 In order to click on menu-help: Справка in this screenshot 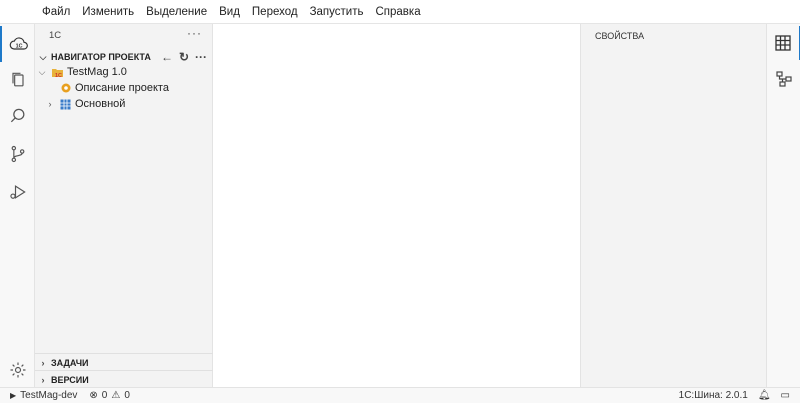, I will do `click(397, 12)`.